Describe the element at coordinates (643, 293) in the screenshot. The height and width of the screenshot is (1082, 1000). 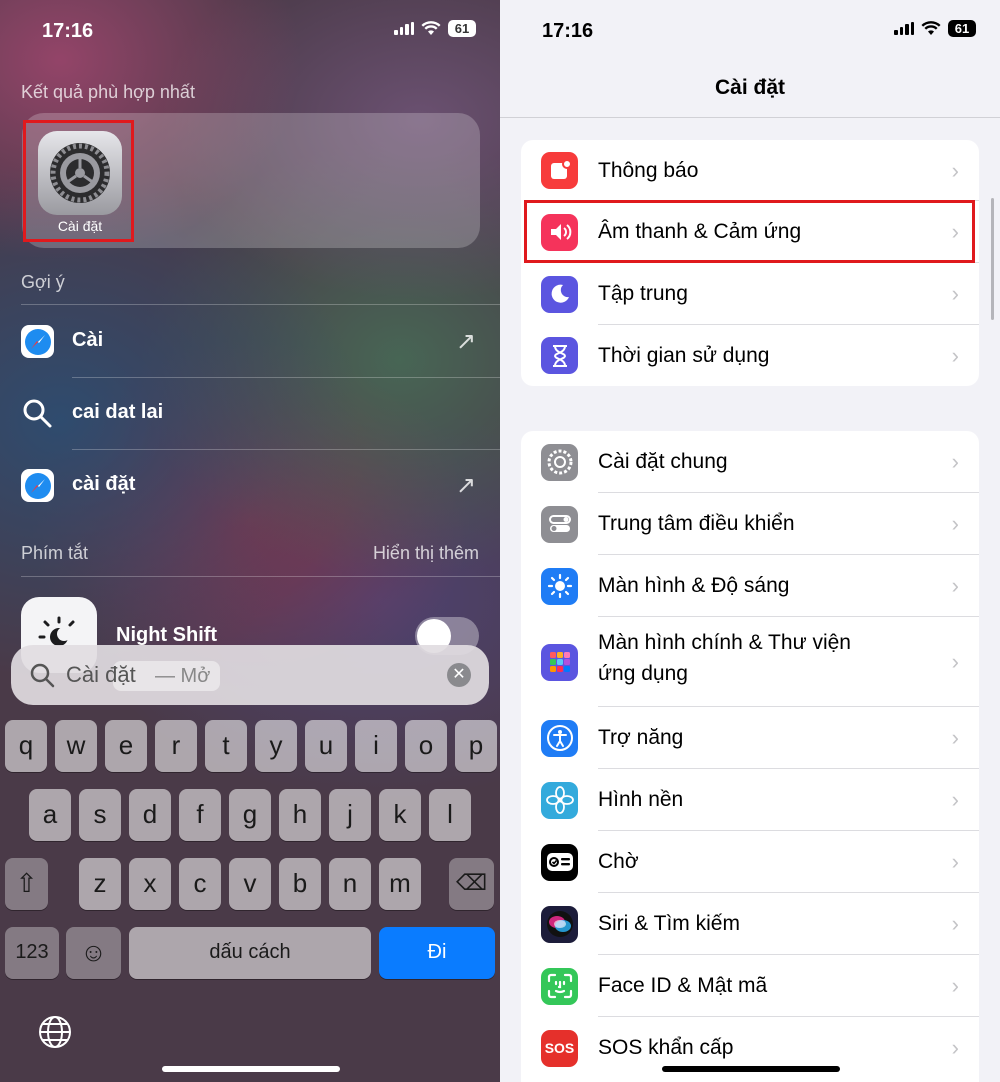
I see `settings-row-label: Tập trung` at that location.